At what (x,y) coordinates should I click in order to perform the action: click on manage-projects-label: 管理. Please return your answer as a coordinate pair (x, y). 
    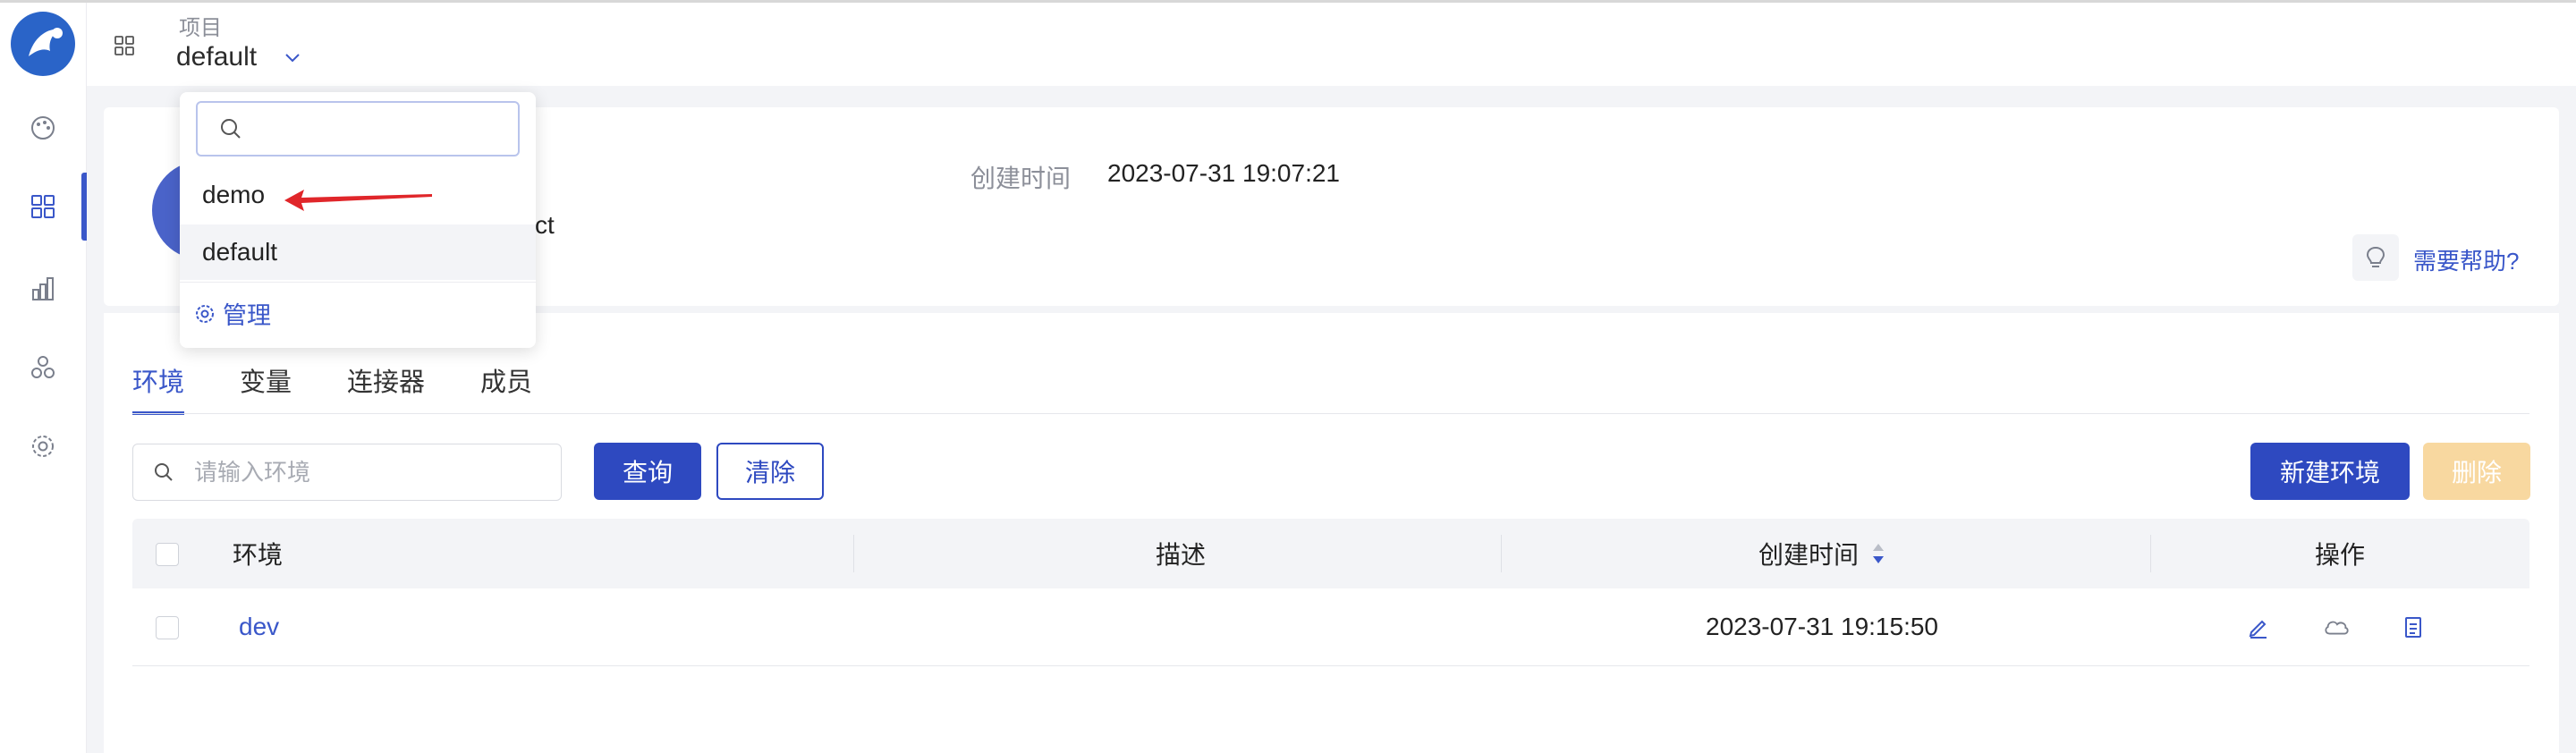
    Looking at the image, I should click on (247, 315).